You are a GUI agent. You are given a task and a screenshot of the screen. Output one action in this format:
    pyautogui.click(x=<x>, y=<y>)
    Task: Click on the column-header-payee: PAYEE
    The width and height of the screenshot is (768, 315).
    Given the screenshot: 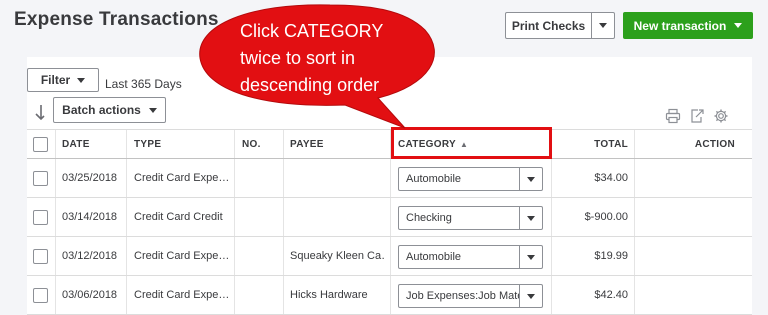 What is the action you would take?
    pyautogui.click(x=307, y=144)
    